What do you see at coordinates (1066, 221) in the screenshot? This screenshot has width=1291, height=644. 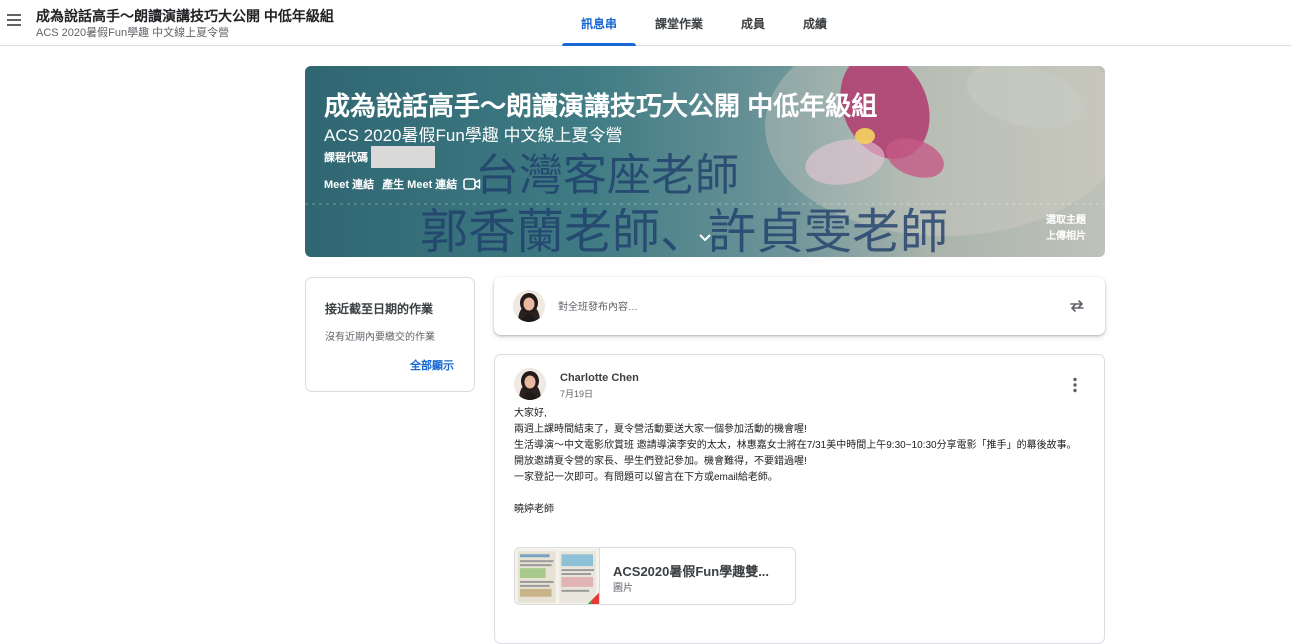 I see `select-theme-link: 選取主題` at bounding box center [1066, 221].